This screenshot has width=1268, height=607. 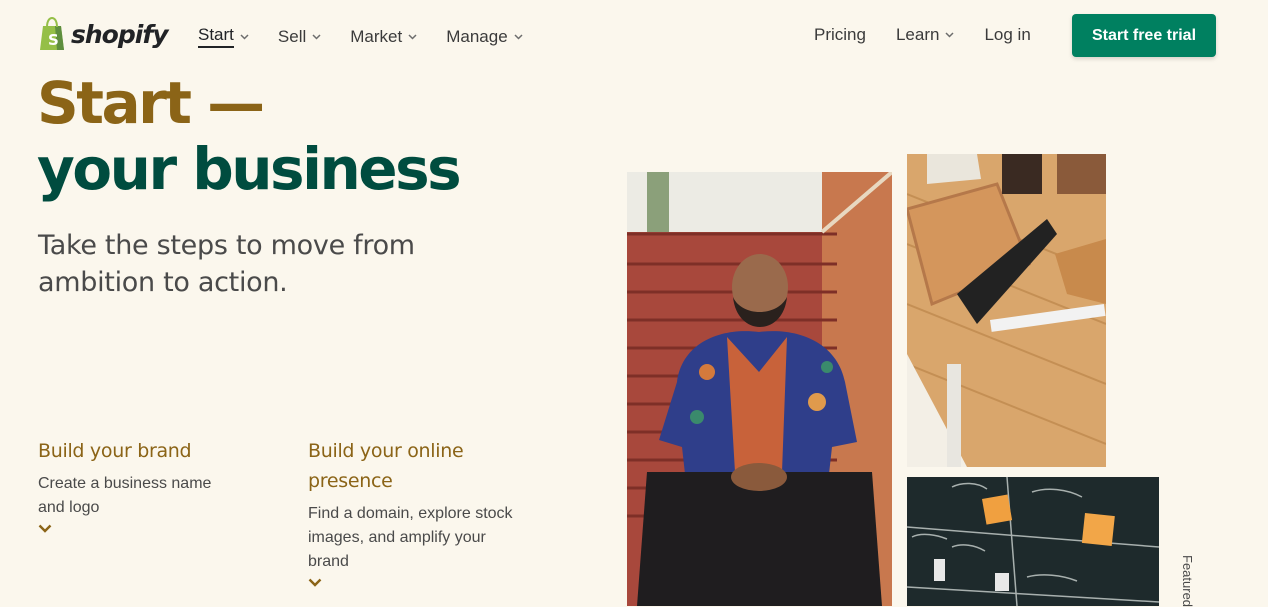 I want to click on featured-label: Featured, so click(x=1187, y=581).